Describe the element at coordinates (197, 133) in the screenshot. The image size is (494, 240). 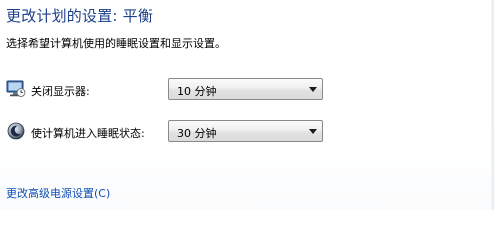
I see `sleep-selected-value: 30 分钟` at that location.